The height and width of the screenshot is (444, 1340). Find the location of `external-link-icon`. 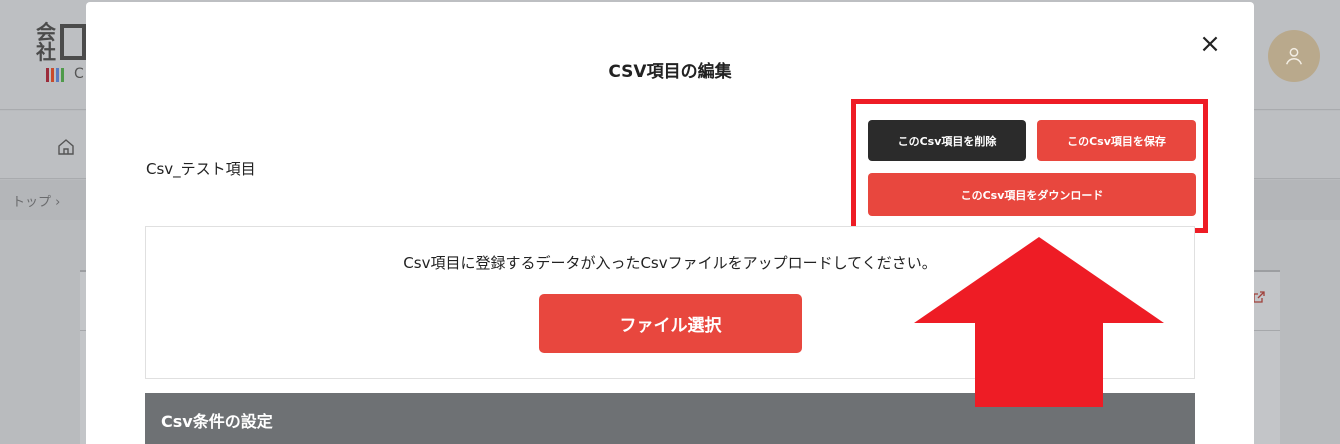

external-link-icon is located at coordinates (1259, 297).